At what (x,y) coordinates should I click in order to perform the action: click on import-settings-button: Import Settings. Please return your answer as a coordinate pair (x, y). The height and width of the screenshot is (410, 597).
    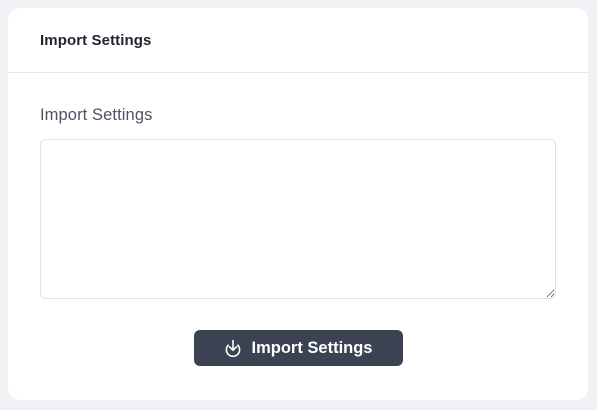
    Looking at the image, I should click on (298, 348).